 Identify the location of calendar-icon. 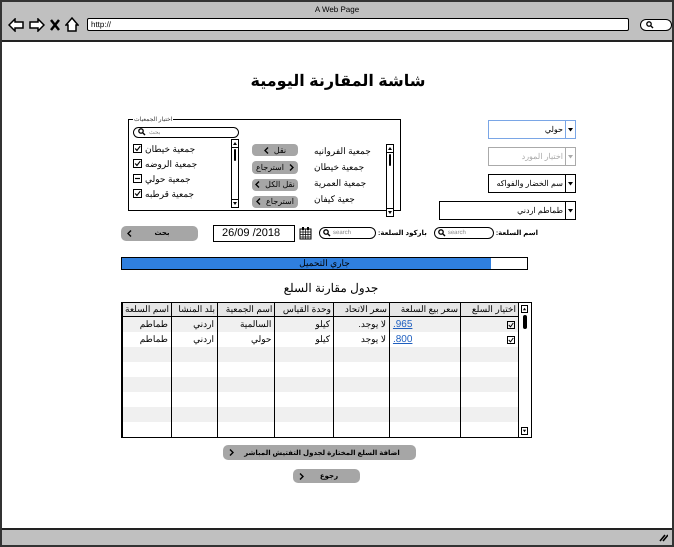
(305, 233).